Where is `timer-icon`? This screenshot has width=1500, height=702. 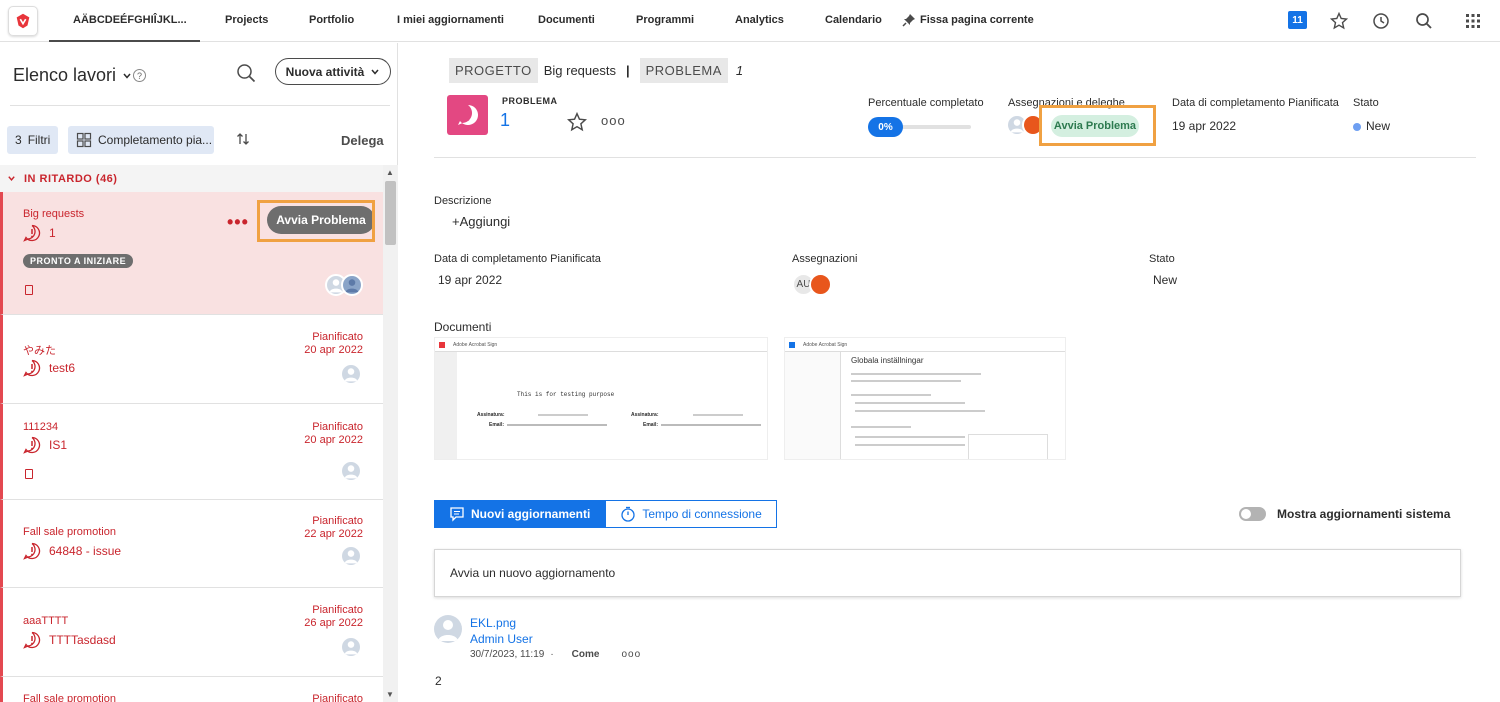
timer-icon is located at coordinates (628, 514).